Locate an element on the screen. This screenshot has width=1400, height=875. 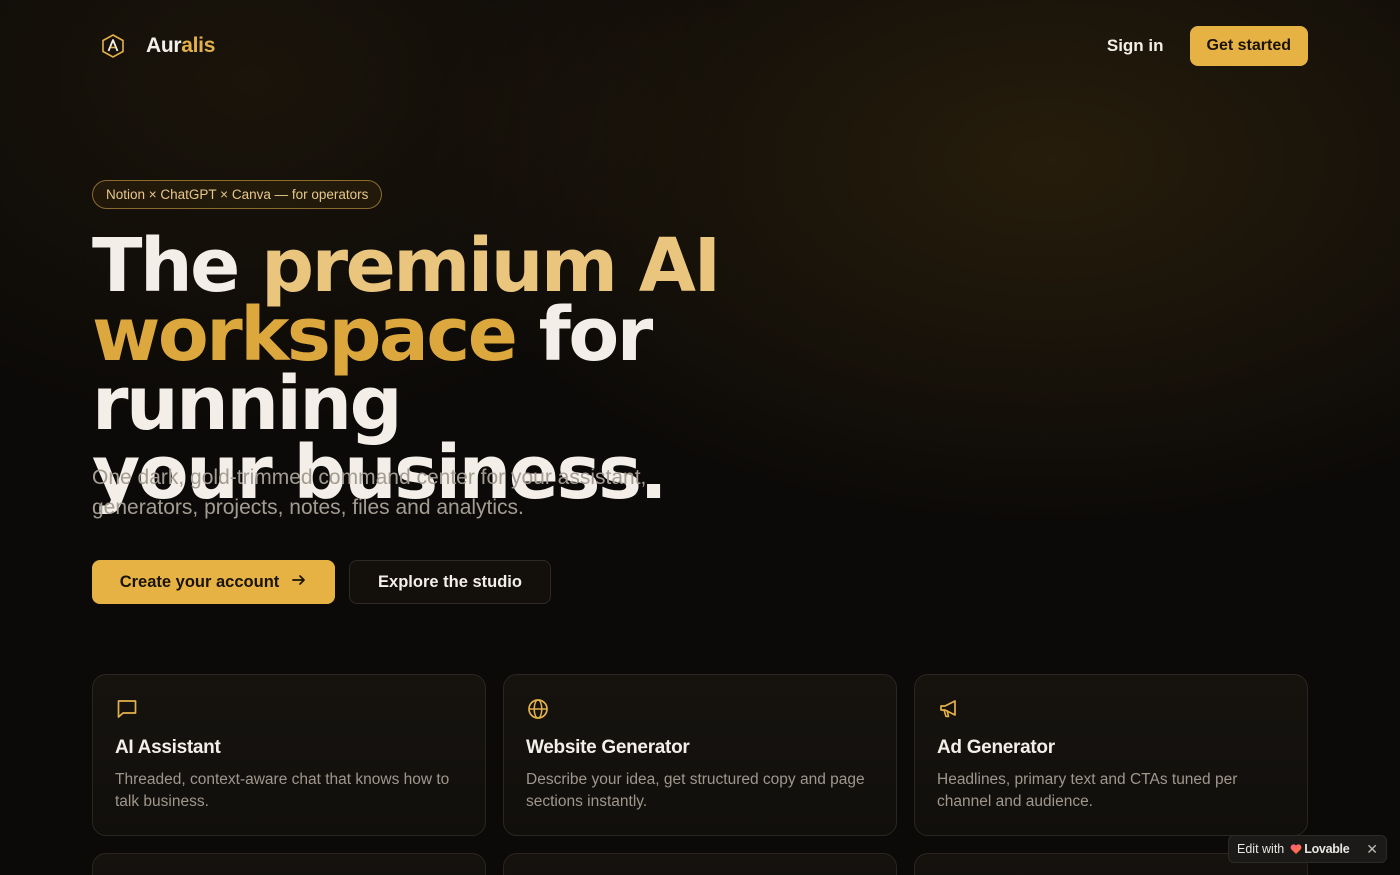
message-square-icon is located at coordinates (127, 709).